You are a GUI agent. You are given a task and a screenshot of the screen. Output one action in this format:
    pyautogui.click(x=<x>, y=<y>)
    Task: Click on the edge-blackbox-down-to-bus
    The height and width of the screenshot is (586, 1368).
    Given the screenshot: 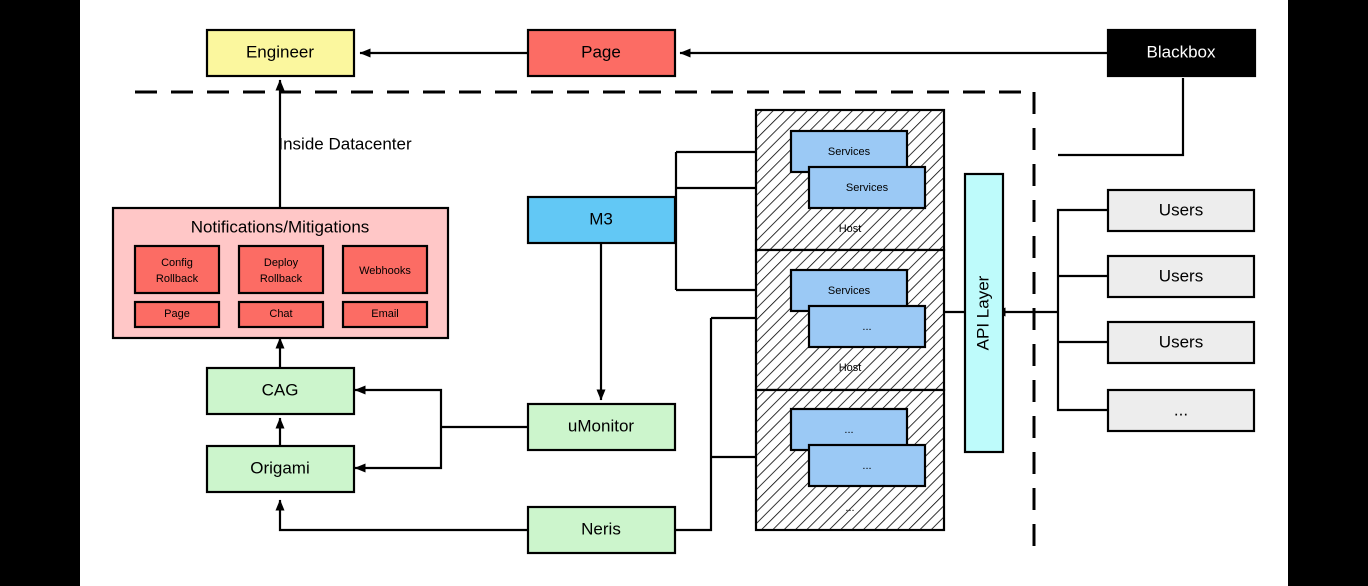 What is the action you would take?
    pyautogui.click(x=1121, y=117)
    